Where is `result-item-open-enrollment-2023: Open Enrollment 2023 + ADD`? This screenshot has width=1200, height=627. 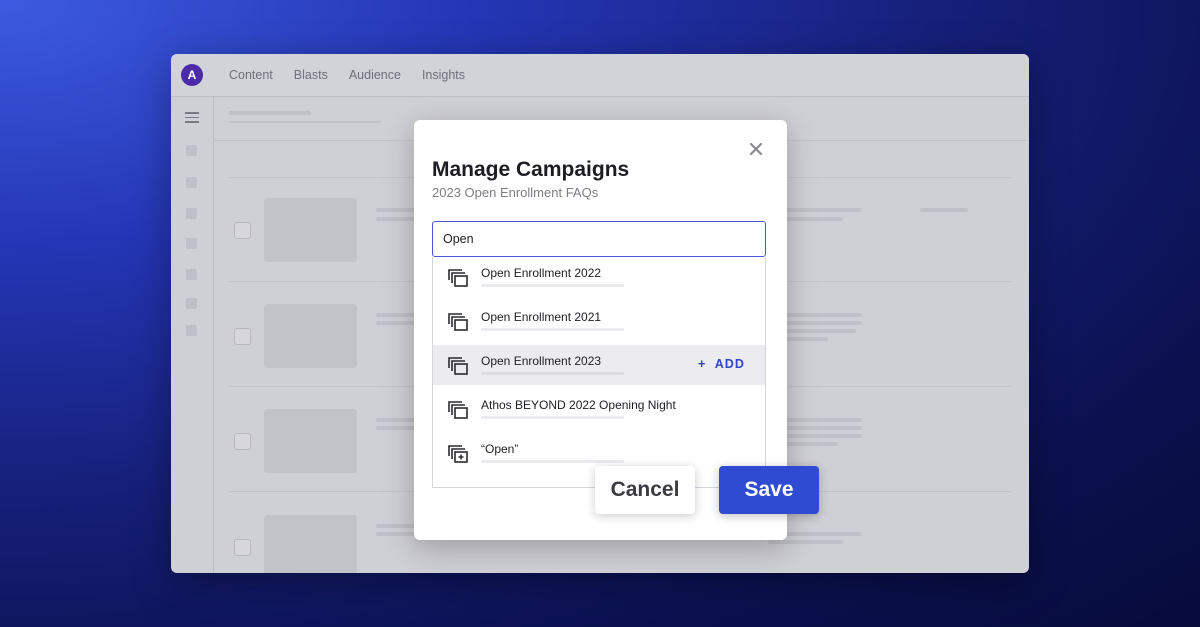 result-item-open-enrollment-2023: Open Enrollment 2023 + ADD is located at coordinates (599, 365).